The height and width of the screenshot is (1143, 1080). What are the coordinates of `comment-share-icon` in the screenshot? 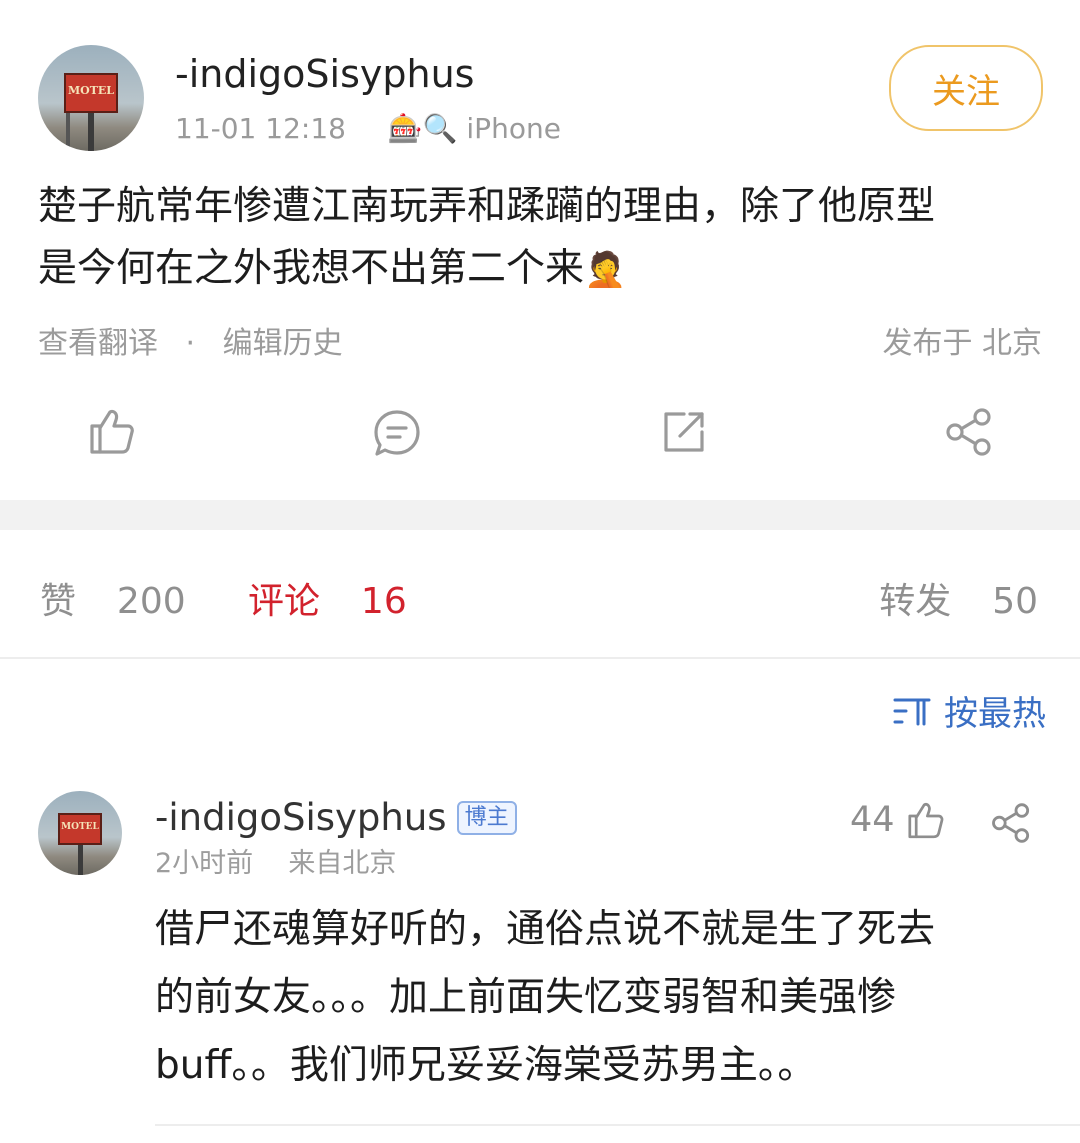 It's located at (1011, 823).